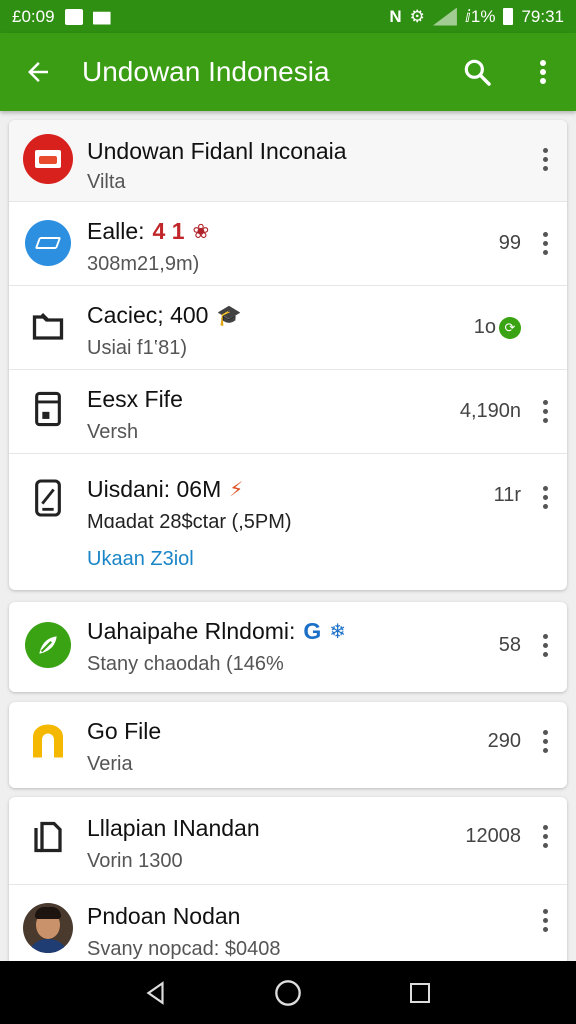  Describe the element at coordinates (510, 327) in the screenshot. I see `check-badge-icon: ⟳` at that location.